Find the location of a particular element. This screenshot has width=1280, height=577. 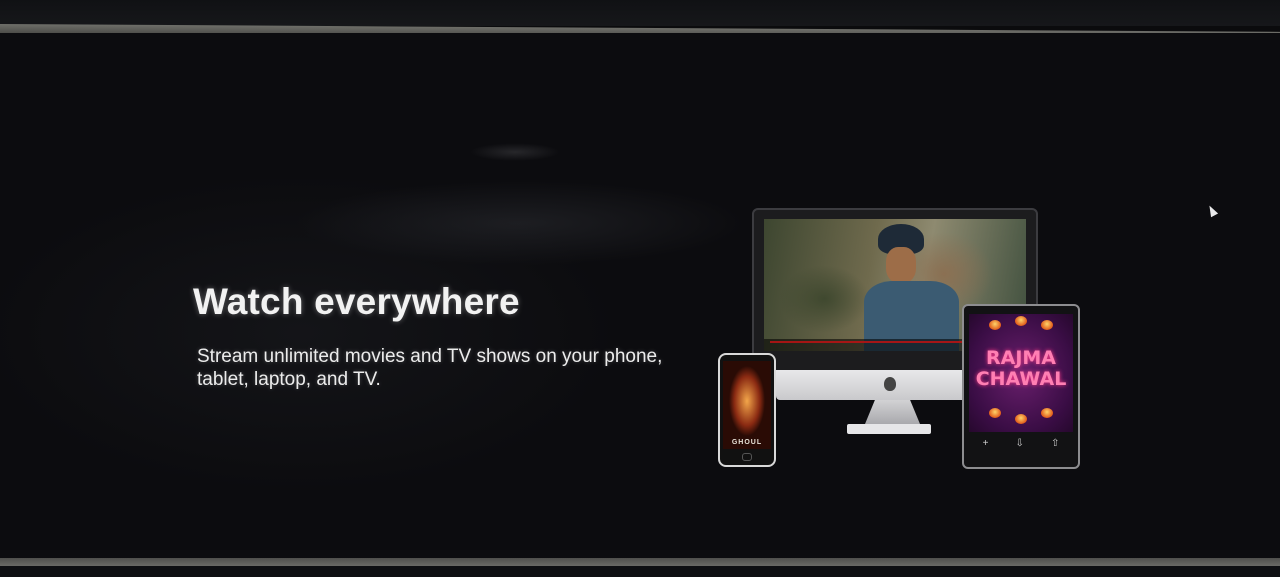

tablet-app-controls: + ⇩ ⇧ is located at coordinates (1021, 443).